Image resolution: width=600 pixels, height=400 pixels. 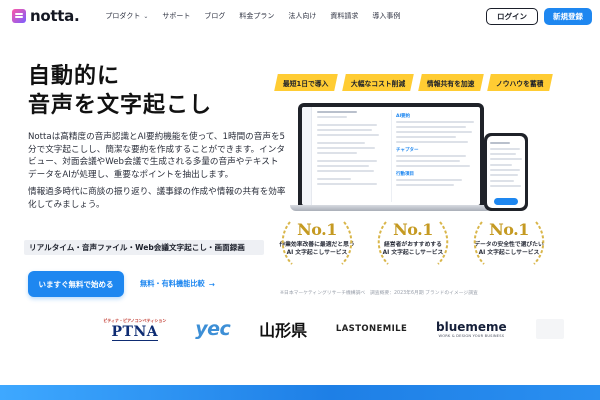 What do you see at coordinates (506, 201) in the screenshot?
I see `phone-record-button` at bounding box center [506, 201].